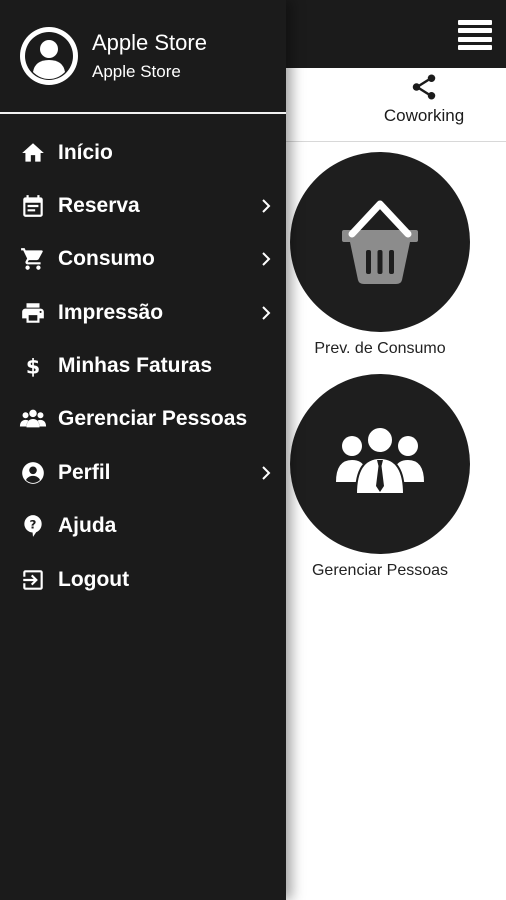  I want to click on avatar, so click(49, 56).